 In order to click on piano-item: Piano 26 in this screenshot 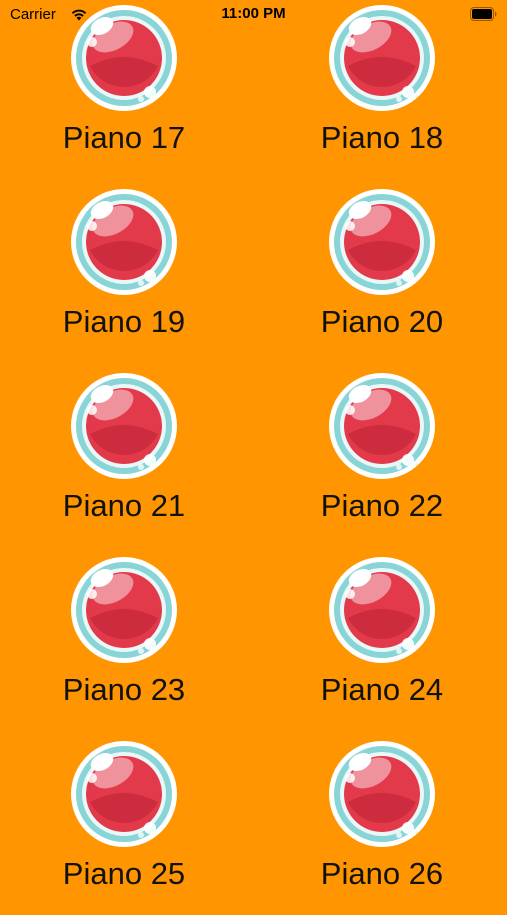, I will do `click(382, 827)`.